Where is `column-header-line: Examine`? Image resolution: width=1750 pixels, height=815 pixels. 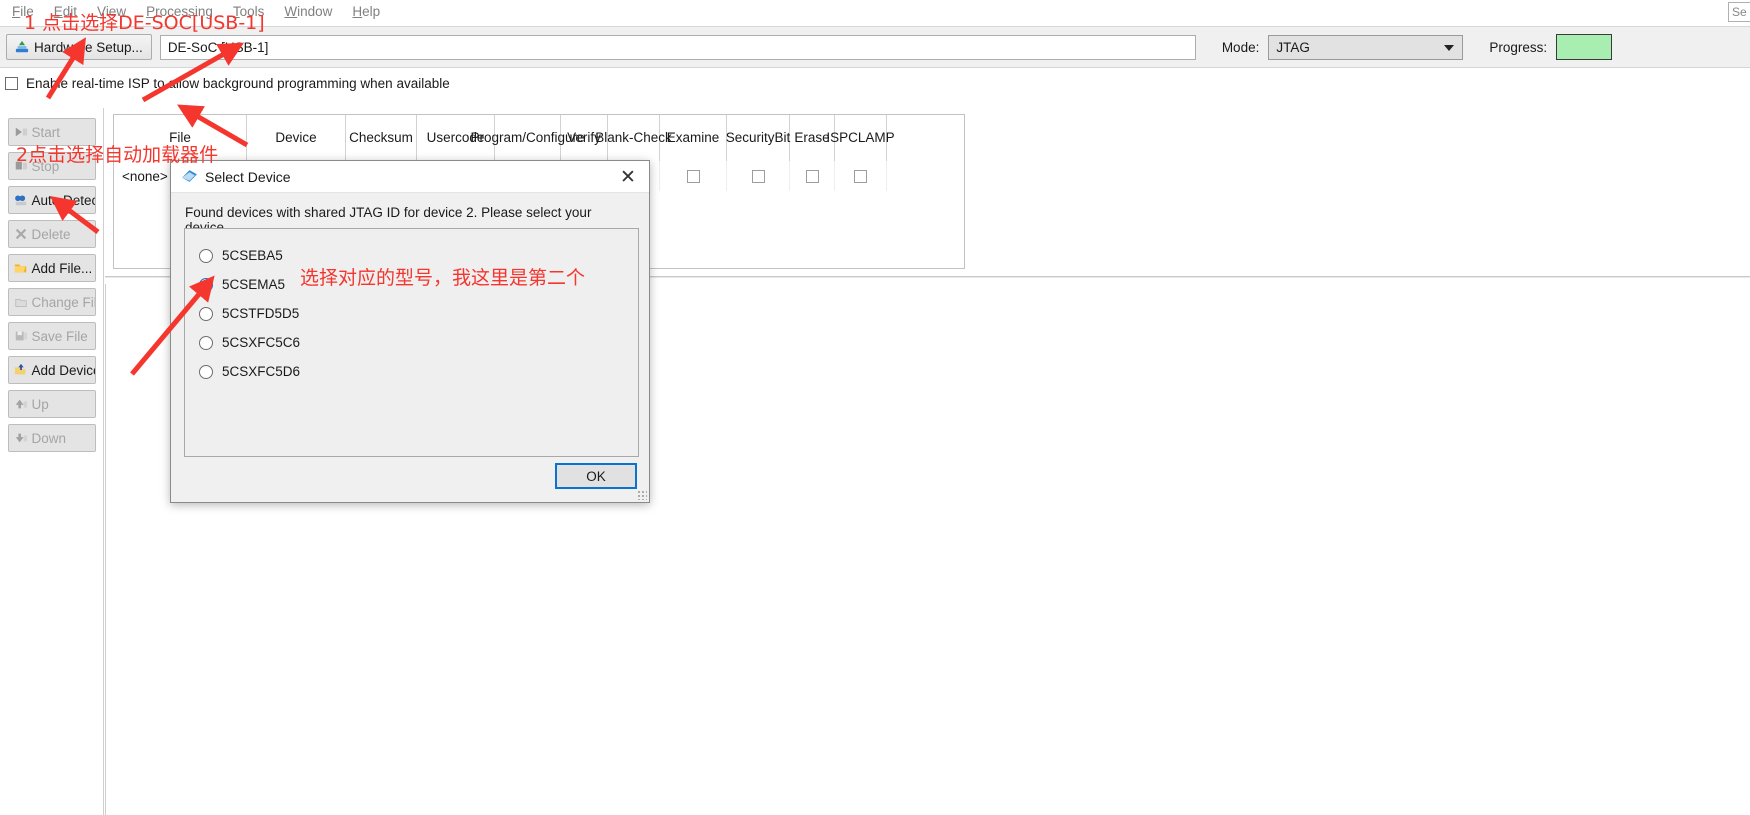 column-header-line: Examine is located at coordinates (693, 138).